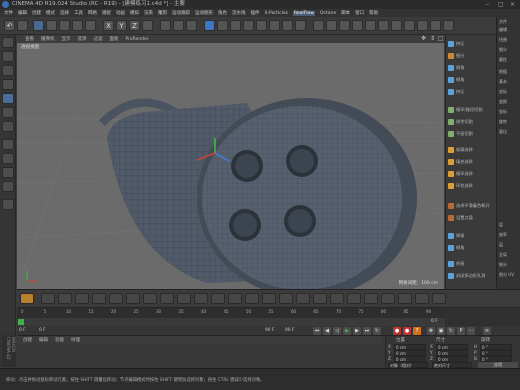 Image resolution: width=520 pixels, height=390 pixels. What do you see at coordinates (503, 102) in the screenshot?
I see `object-panel-item-8: 变换` at bounding box center [503, 102].